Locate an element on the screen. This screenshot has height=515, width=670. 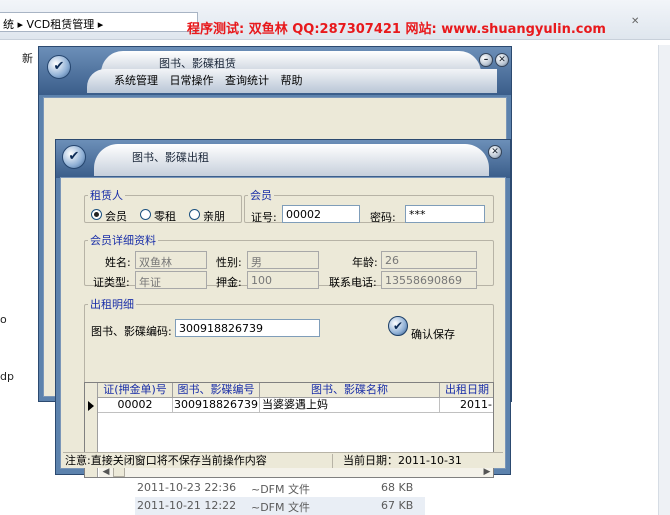
file-date: 2011-10-23 22:36 is located at coordinates (187, 487).